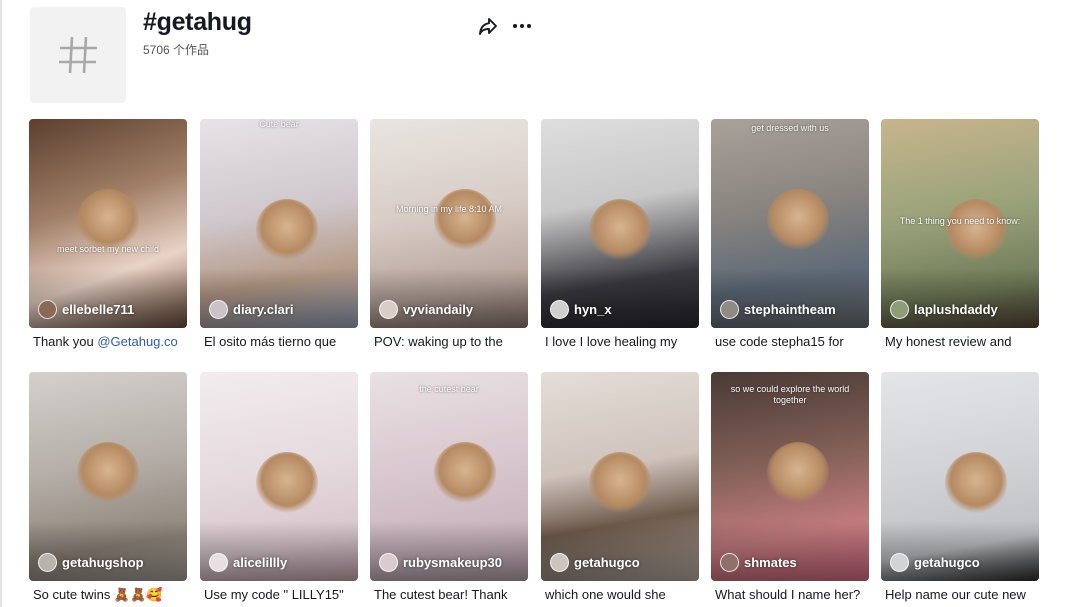 This screenshot has height=607, width=1080. I want to click on video-author: rubysmakeup30, so click(440, 562).